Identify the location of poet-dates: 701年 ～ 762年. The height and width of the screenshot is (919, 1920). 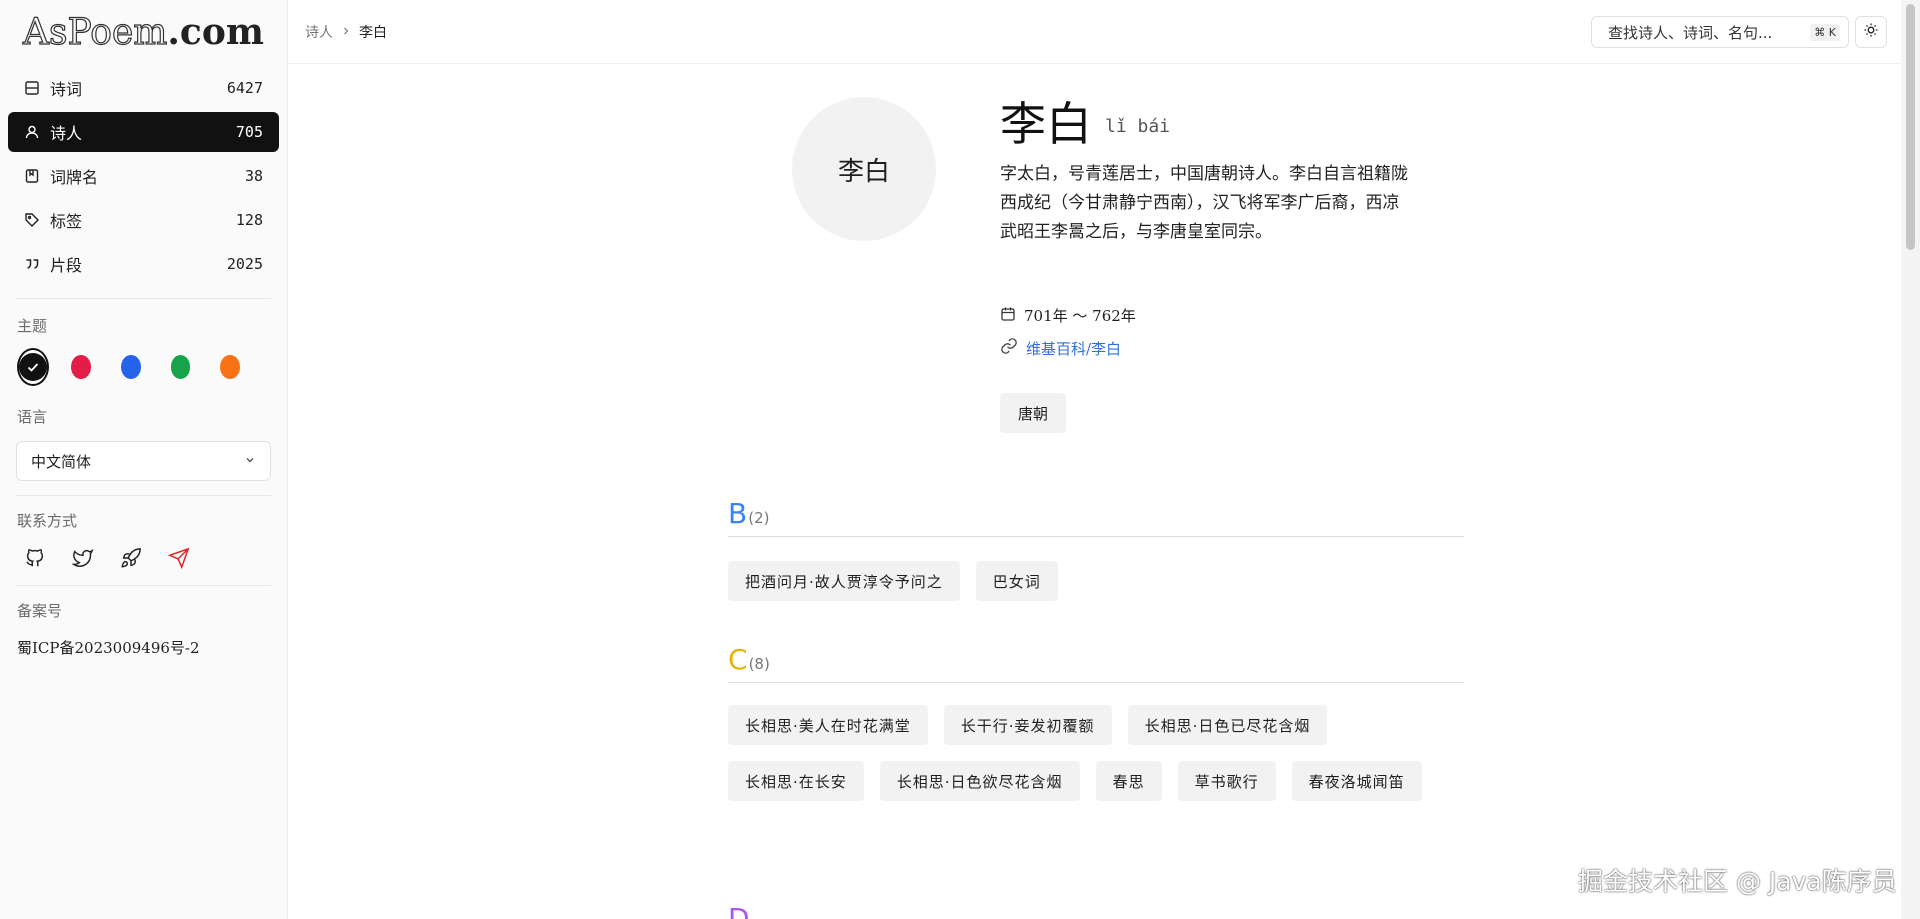
(1068, 315).